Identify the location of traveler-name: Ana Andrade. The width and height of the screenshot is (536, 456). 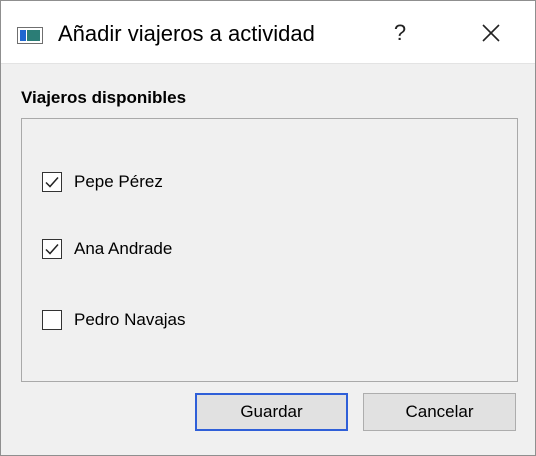
(123, 248).